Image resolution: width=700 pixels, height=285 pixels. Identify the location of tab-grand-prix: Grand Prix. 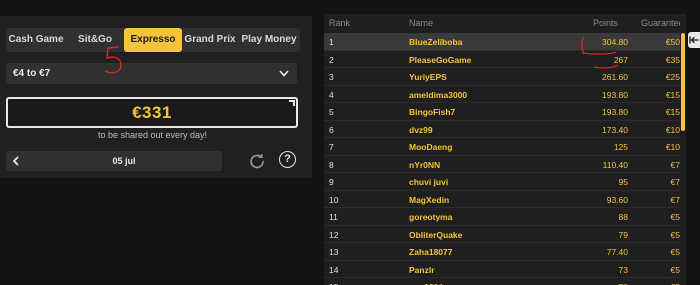
(210, 40).